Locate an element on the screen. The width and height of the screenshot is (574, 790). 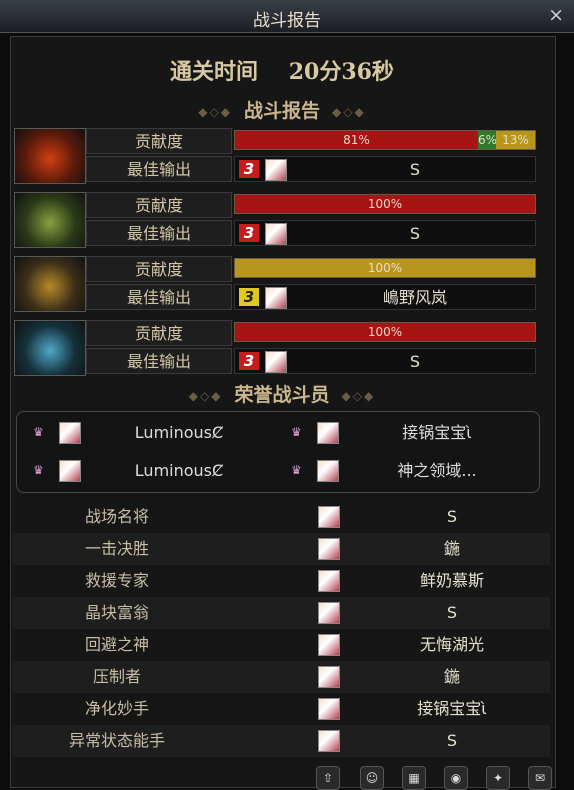
ornament-right: ◆◇◆ is located at coordinates (349, 112).